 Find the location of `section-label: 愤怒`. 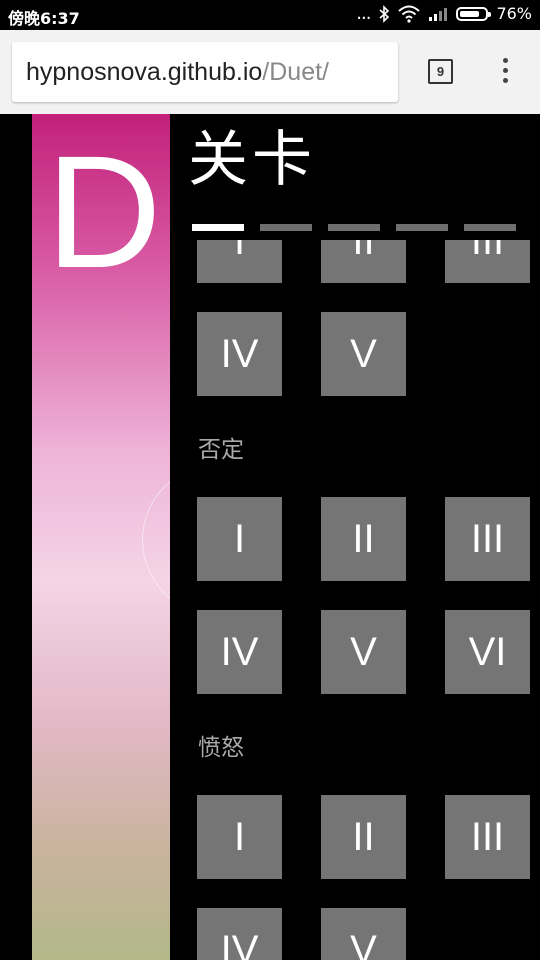

section-label: 愤怒 is located at coordinates (221, 748).